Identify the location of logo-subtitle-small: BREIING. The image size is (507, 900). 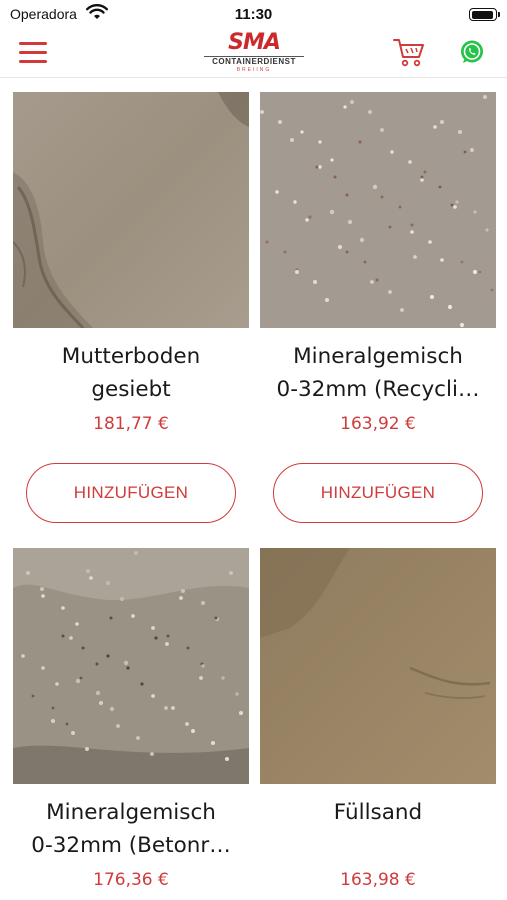
(254, 70).